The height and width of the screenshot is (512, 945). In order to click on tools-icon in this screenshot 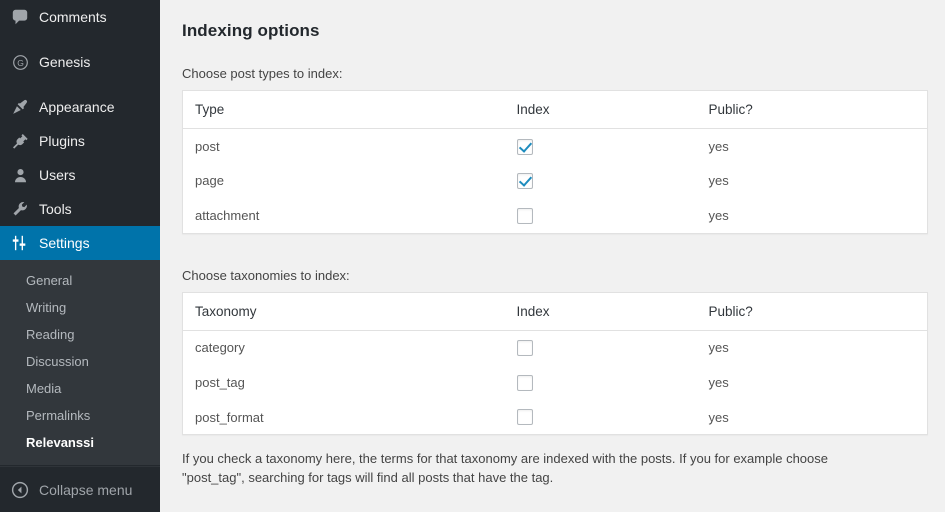, I will do `click(20, 209)`.